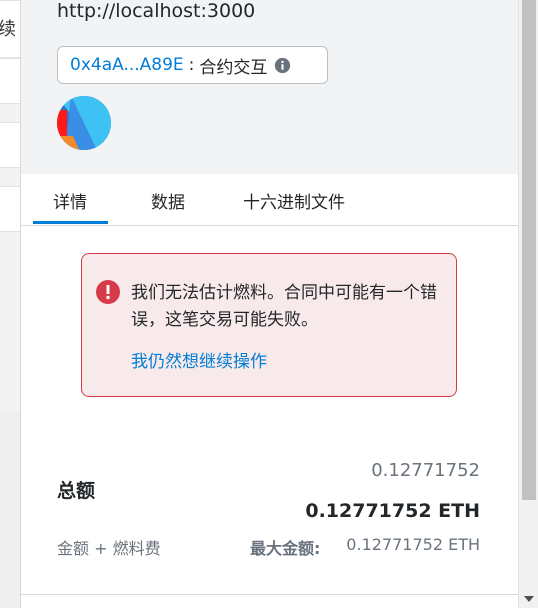  I want to click on scroll-down-arrow-icon, so click(529, 599).